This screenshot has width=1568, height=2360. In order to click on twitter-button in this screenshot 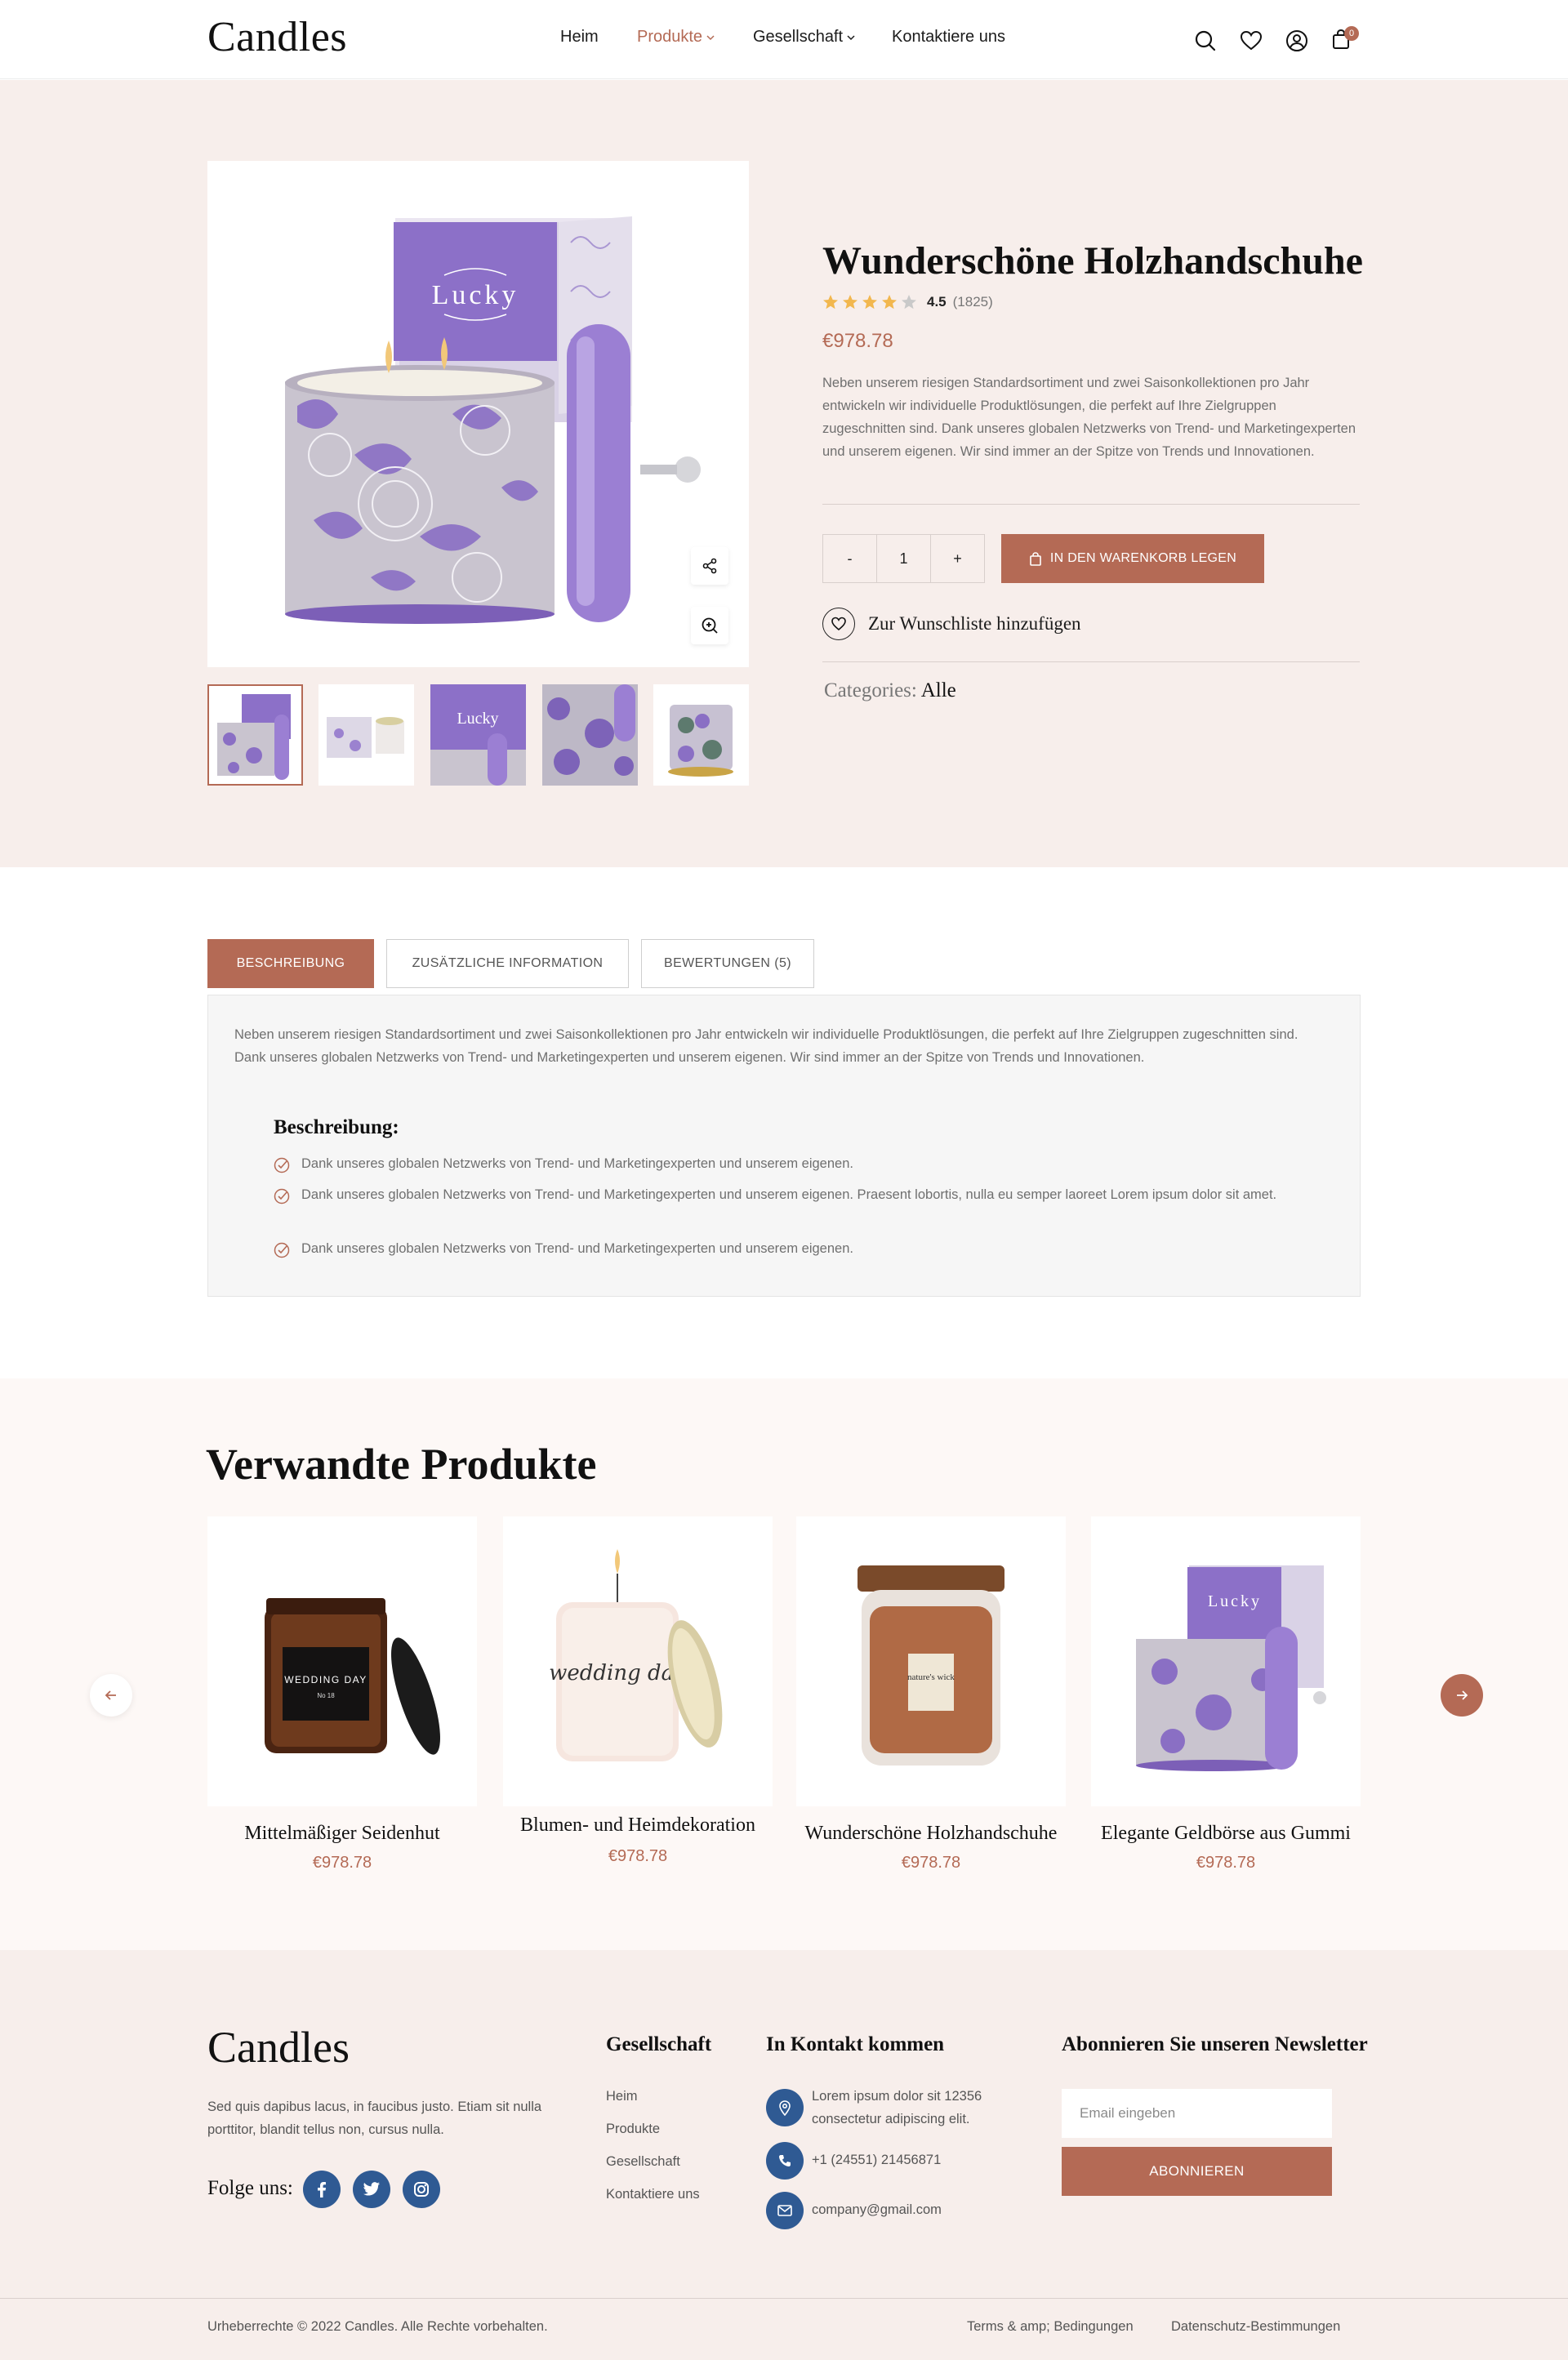, I will do `click(371, 2189)`.